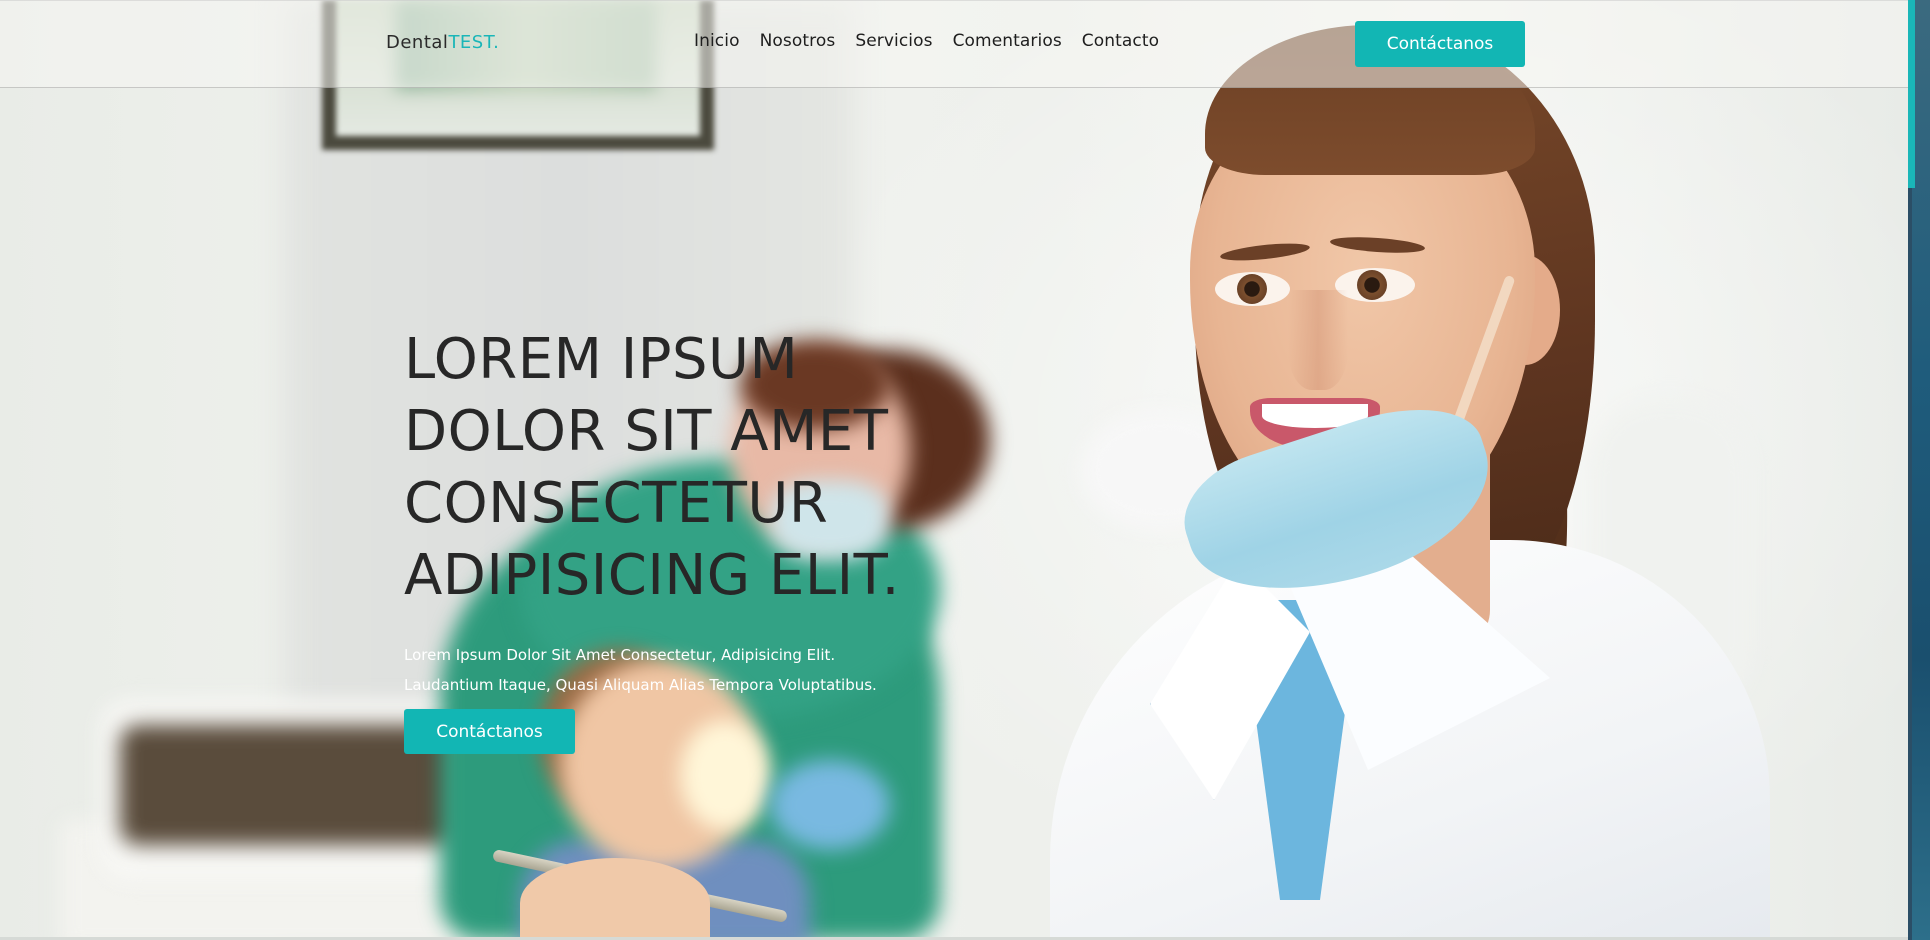 The image size is (1930, 940). I want to click on logo-text: Dental, so click(417, 42).